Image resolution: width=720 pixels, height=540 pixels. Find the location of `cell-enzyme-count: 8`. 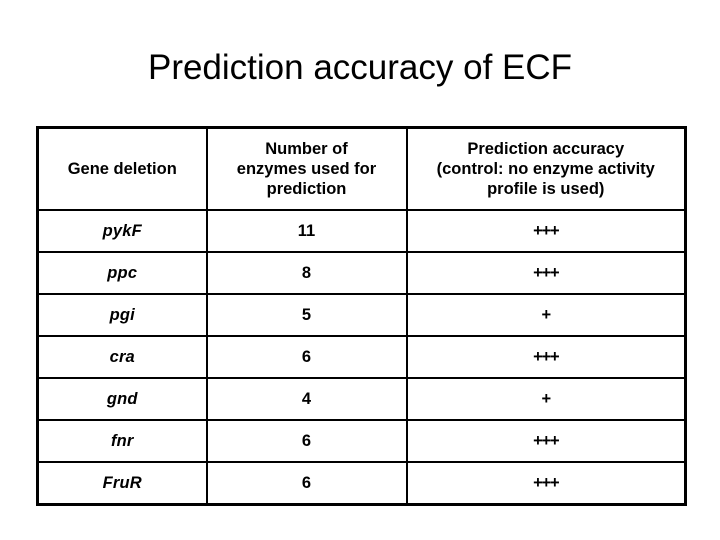

cell-enzyme-count: 8 is located at coordinates (306, 273).